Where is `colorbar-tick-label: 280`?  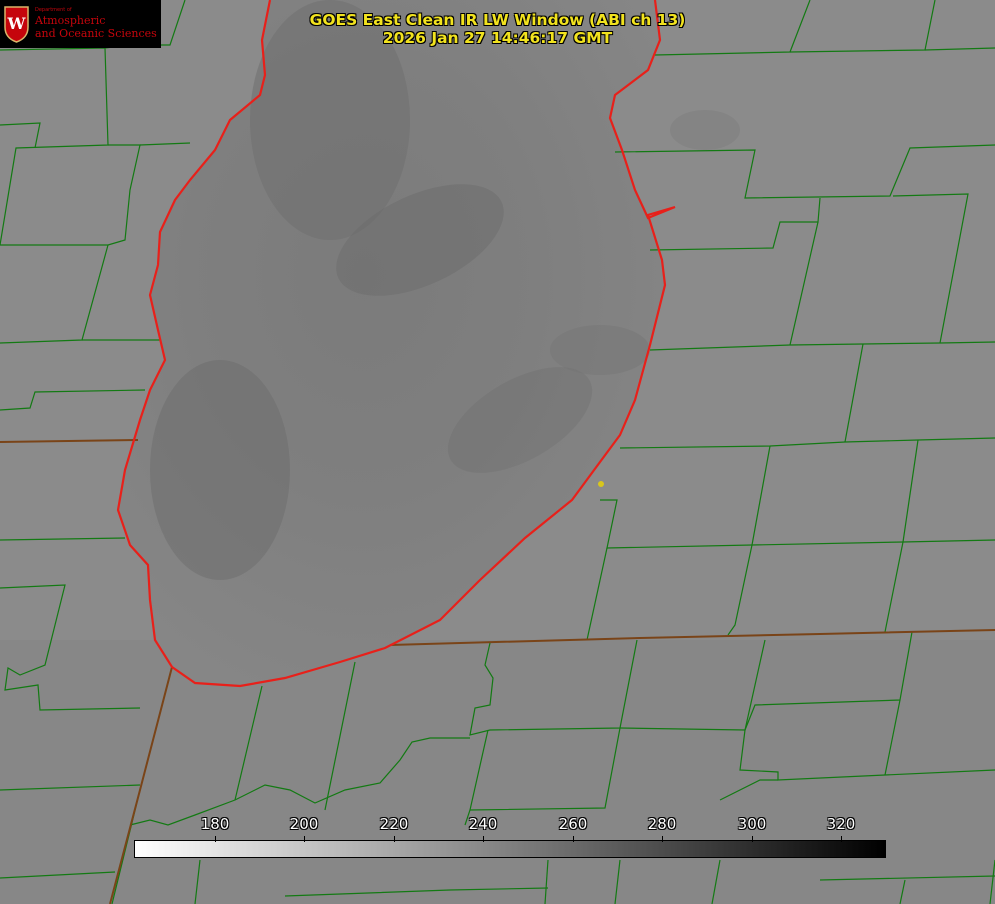 colorbar-tick-label: 280 is located at coordinates (662, 824).